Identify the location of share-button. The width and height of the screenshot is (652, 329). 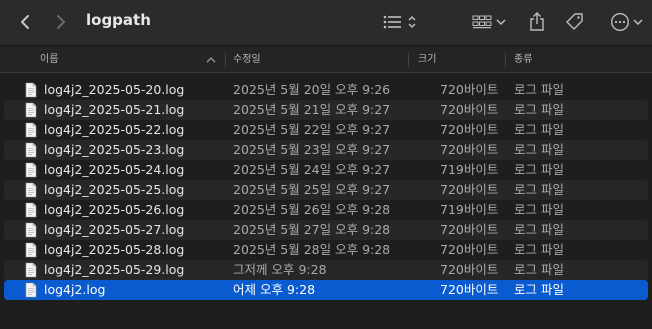
(537, 22).